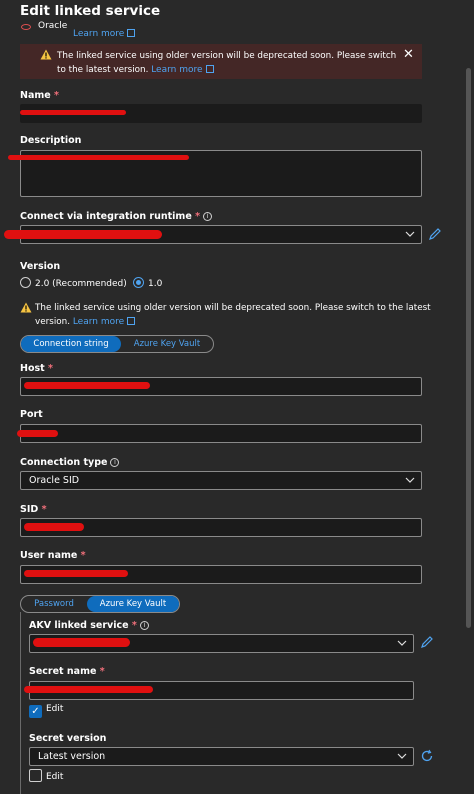 Image resolution: width=474 pixels, height=794 pixels. Describe the element at coordinates (147, 283) in the screenshot. I see `version-radio-1-0: 1.0` at that location.